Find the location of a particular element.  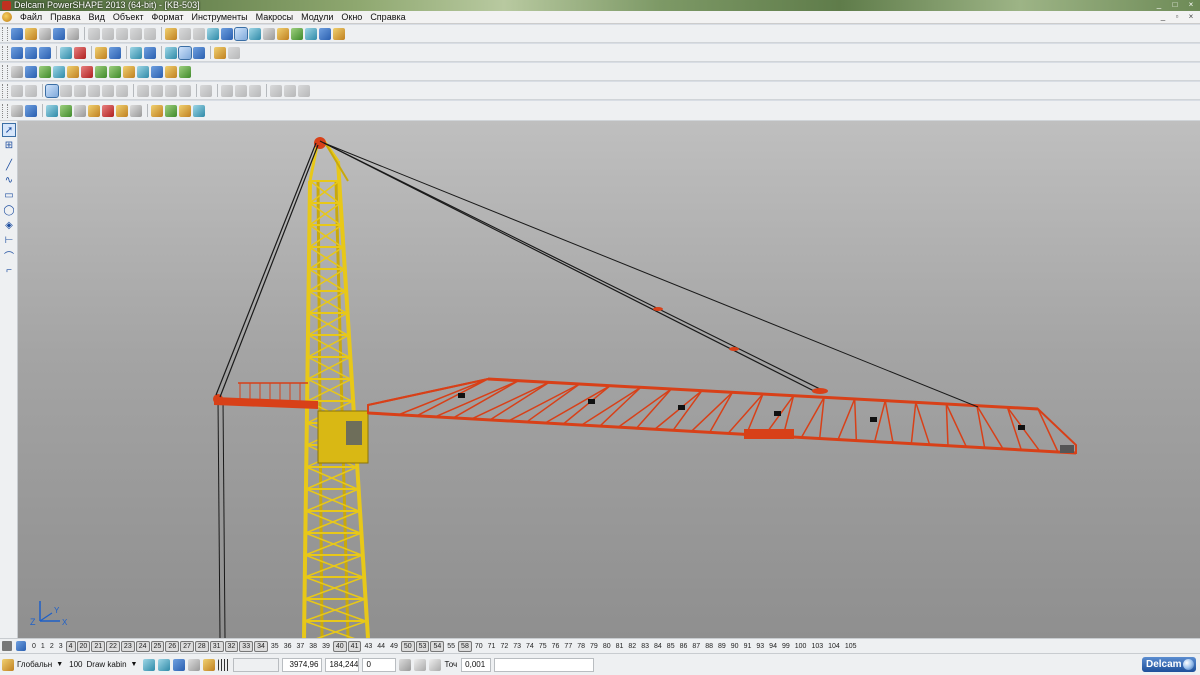

level-21: 21 is located at coordinates (98, 646).